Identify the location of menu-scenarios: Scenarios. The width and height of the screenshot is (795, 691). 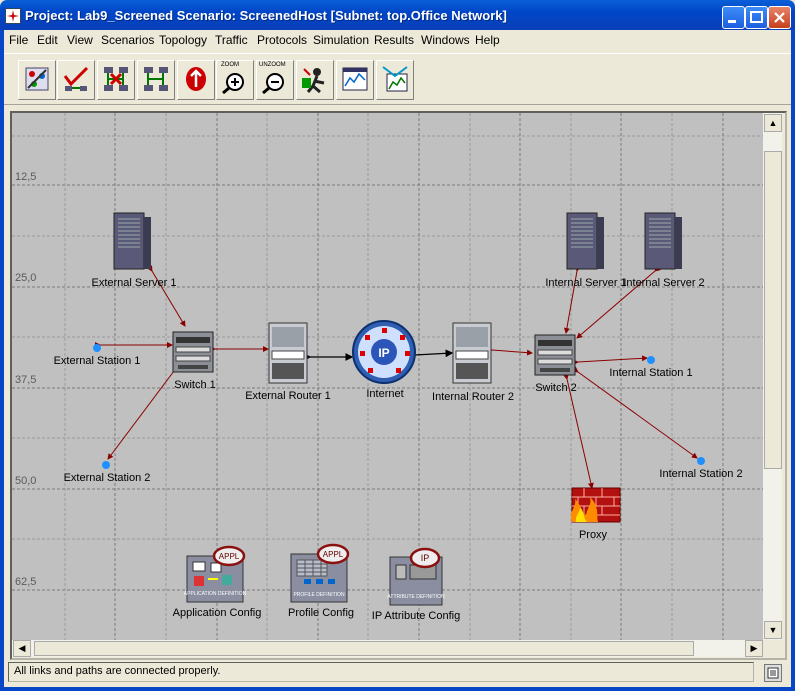
(127, 40).